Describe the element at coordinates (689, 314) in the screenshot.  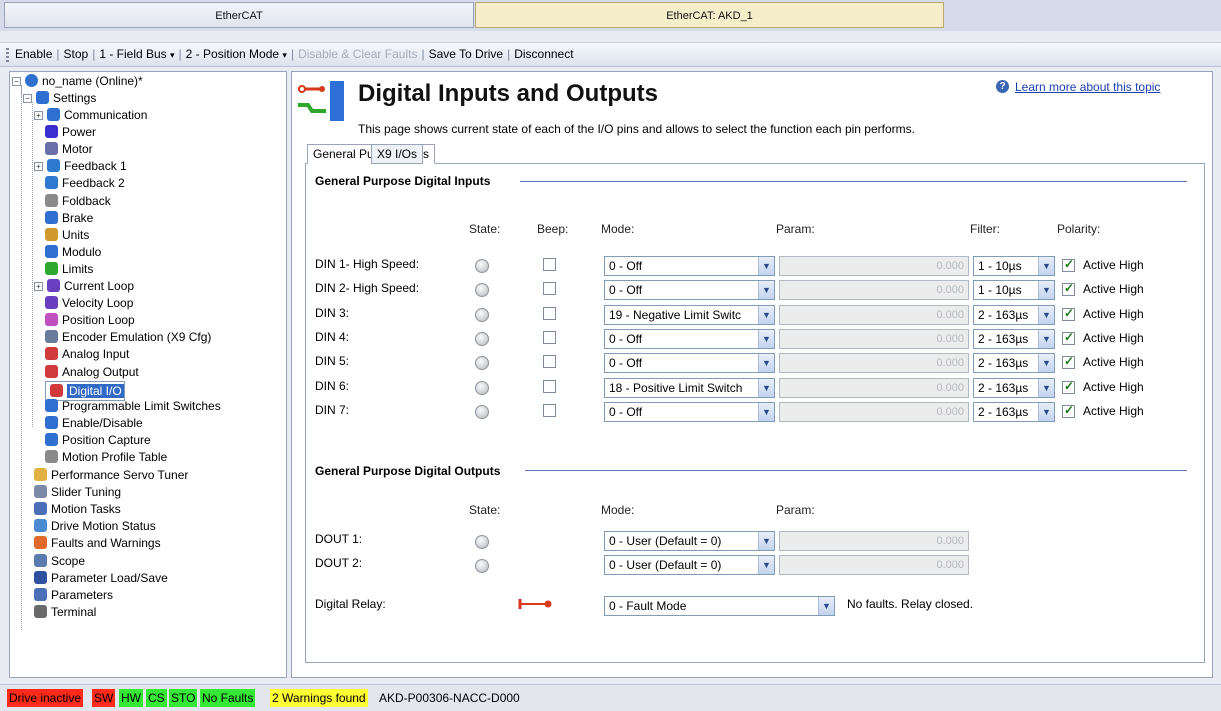
I see `din-mode-select: 19 - Negative Limit Switc ▼` at that location.